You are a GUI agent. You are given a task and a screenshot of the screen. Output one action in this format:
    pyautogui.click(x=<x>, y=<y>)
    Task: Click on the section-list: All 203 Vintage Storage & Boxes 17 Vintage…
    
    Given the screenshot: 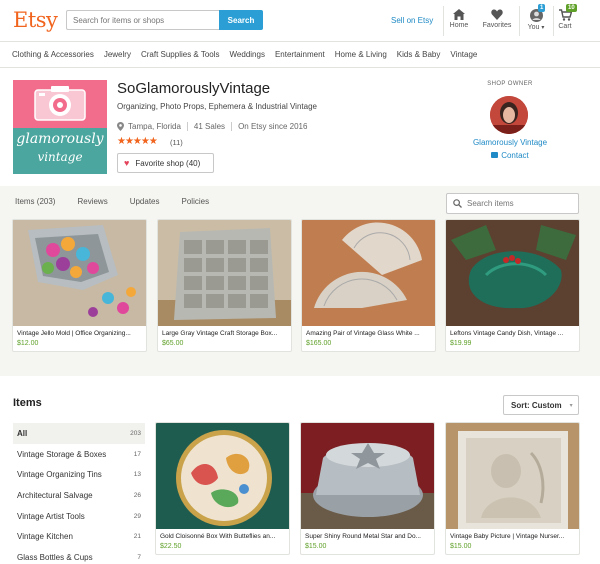 What is the action you would take?
    pyautogui.click(x=79, y=493)
    